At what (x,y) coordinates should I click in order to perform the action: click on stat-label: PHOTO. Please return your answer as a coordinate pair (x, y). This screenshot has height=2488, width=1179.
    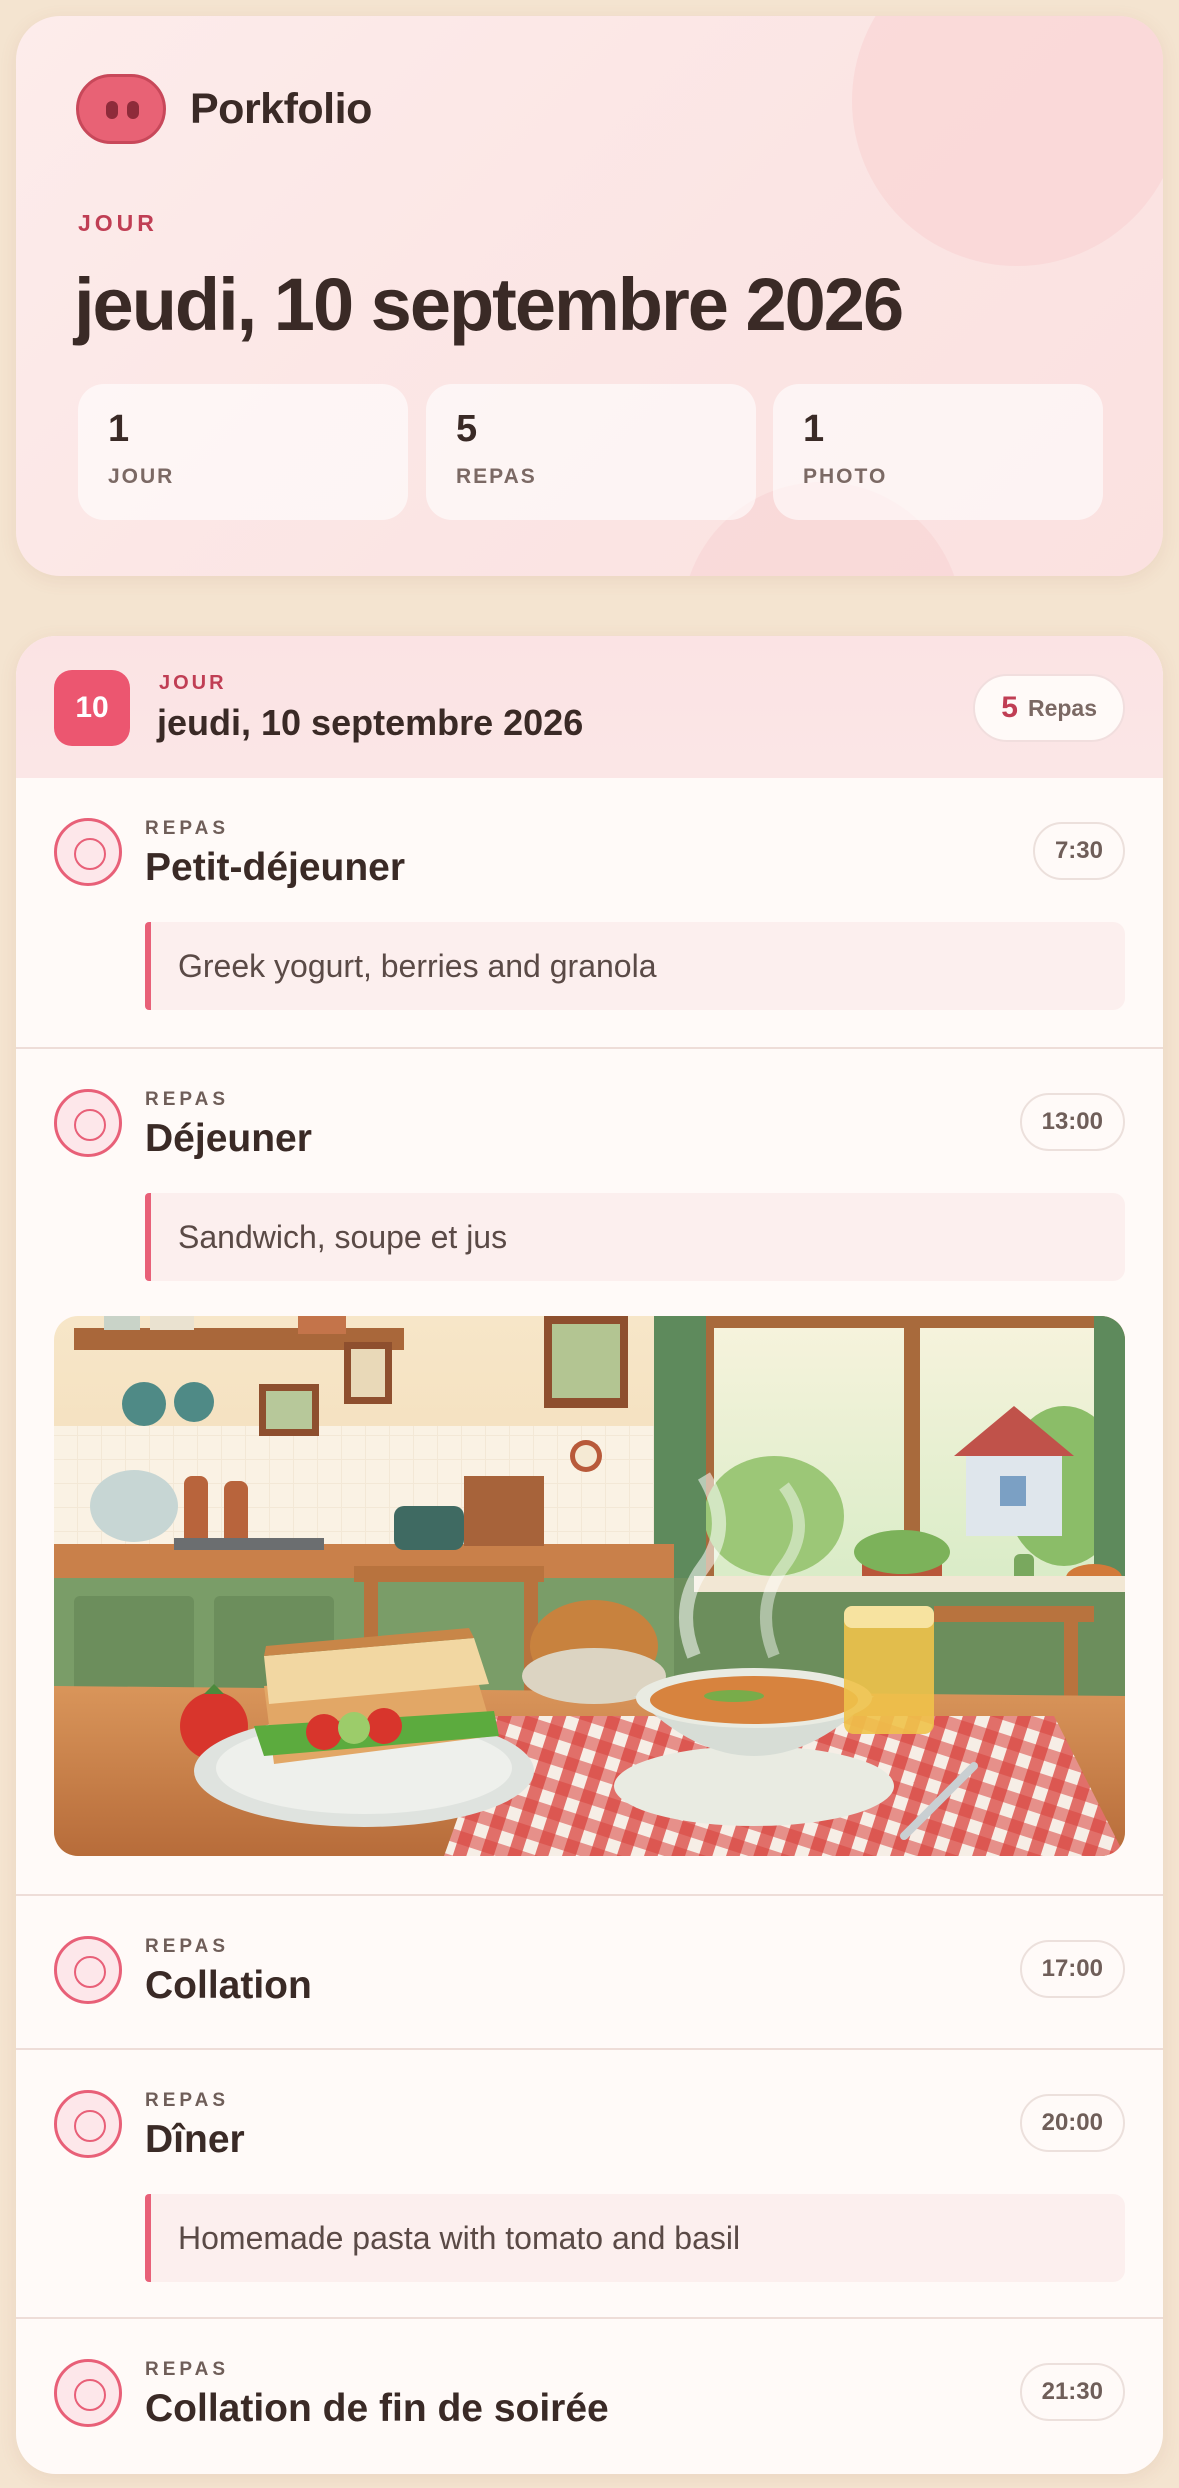
    Looking at the image, I should click on (845, 476).